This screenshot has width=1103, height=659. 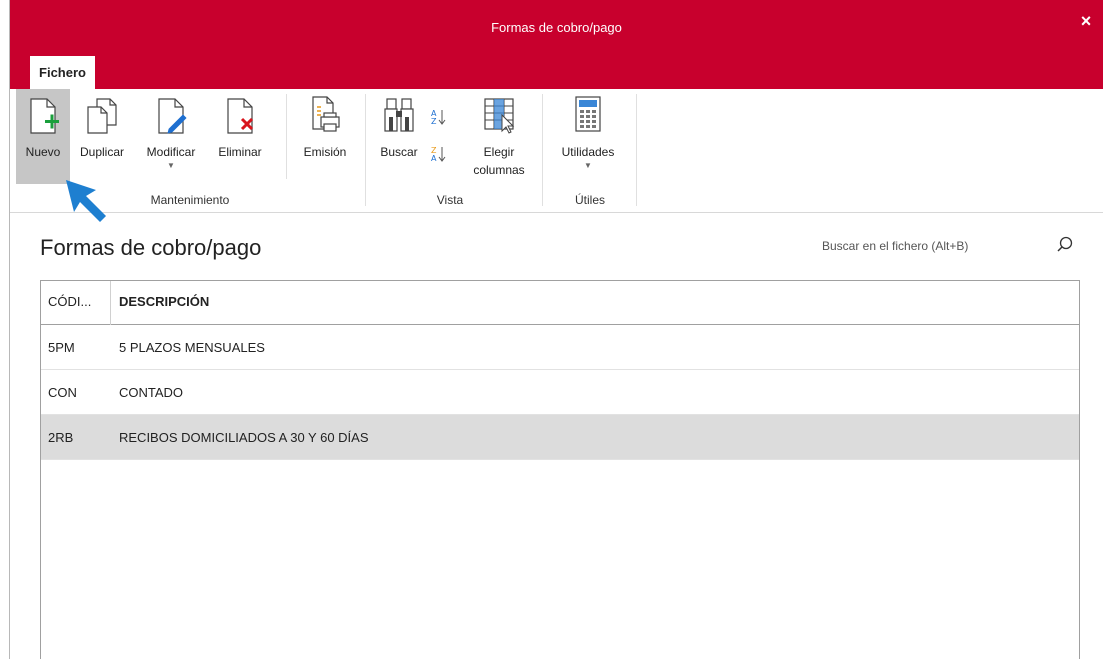 What do you see at coordinates (560, 437) in the screenshot?
I see `table-row-selected: 2RB RECIBOS DOMICILIADOS A 30 Y 60 DÍAS` at bounding box center [560, 437].